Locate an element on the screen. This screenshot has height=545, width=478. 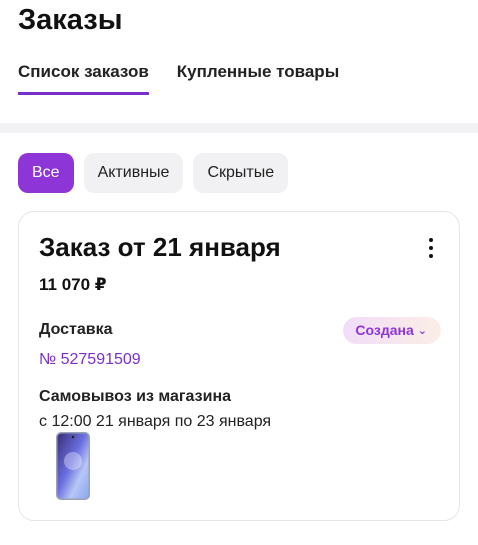
status-badge: Создана ⌄ is located at coordinates (392, 330).